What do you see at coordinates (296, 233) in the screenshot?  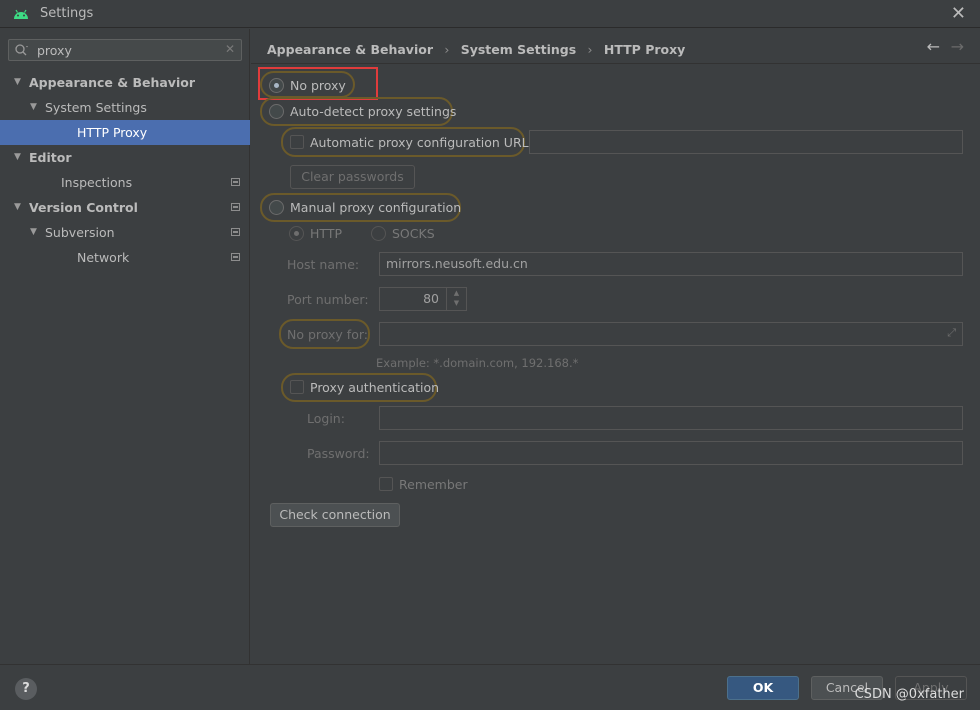 I see `http-radio` at bounding box center [296, 233].